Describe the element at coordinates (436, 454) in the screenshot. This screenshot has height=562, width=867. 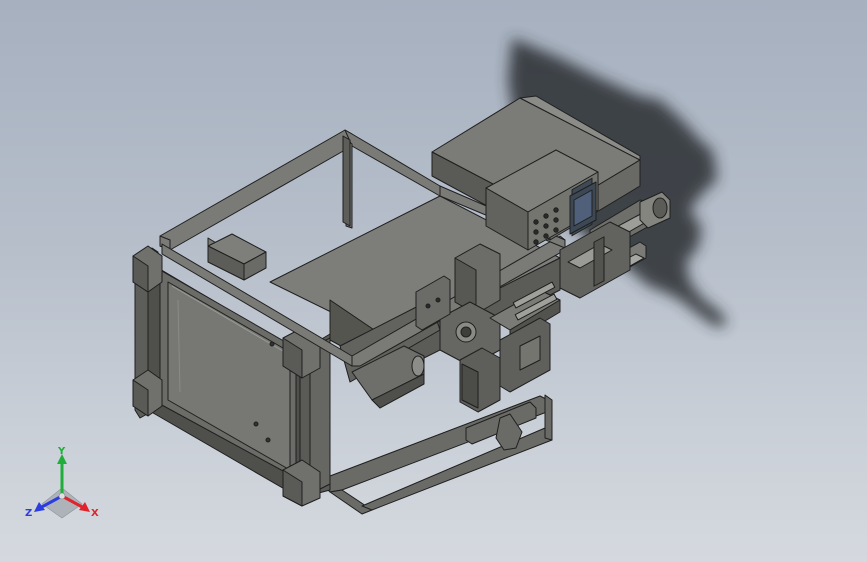
I see `base-frame` at that location.